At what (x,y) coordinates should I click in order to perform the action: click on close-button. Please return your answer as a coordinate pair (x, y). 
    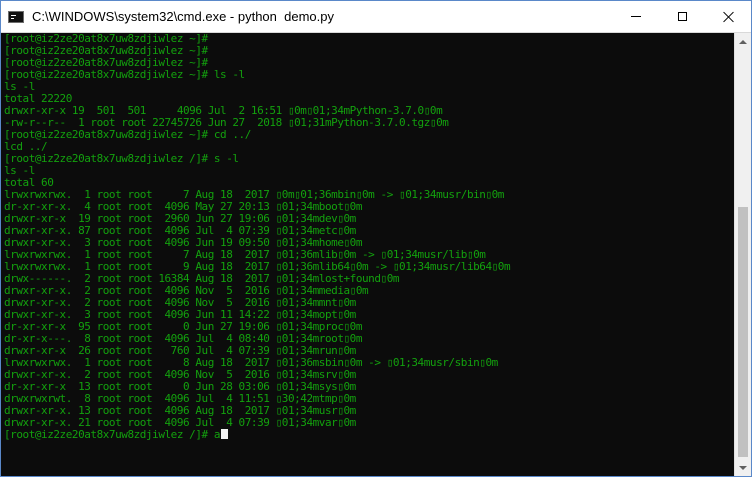
    Looking at the image, I should click on (728, 16).